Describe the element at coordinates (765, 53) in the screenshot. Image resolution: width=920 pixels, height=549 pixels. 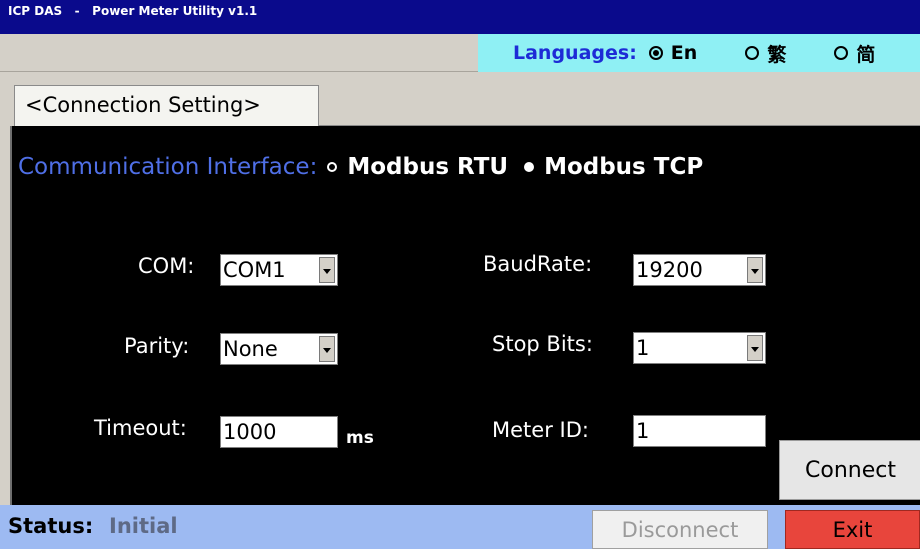
I see `language-option-traditional: 繁` at that location.